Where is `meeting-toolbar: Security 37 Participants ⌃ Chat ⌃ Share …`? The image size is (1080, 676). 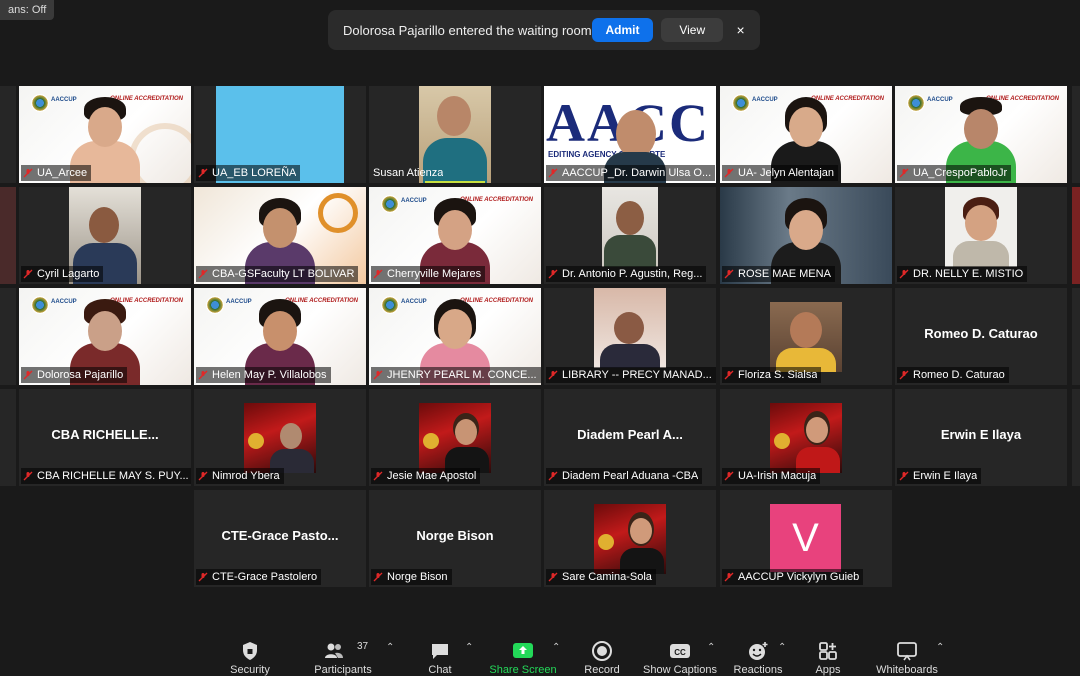 meeting-toolbar: Security 37 Participants ⌃ Chat ⌃ Share … is located at coordinates (540, 654).